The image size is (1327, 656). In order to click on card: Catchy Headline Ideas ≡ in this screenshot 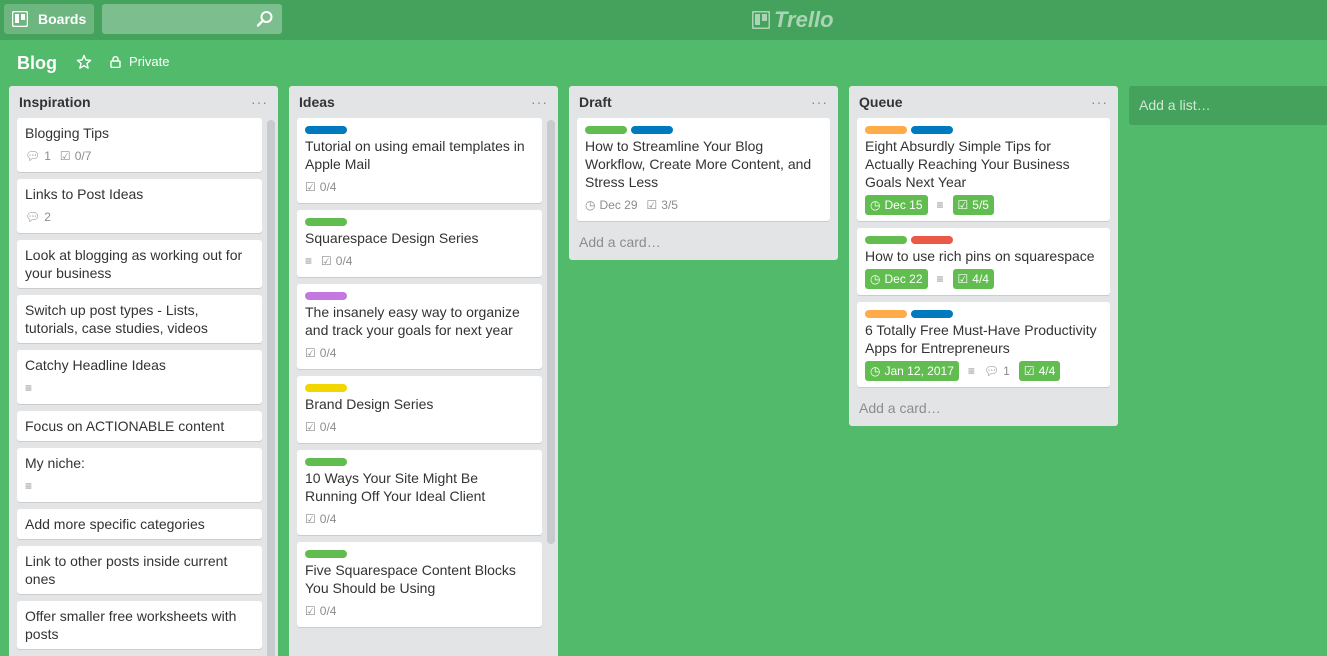, I will do `click(139, 377)`.